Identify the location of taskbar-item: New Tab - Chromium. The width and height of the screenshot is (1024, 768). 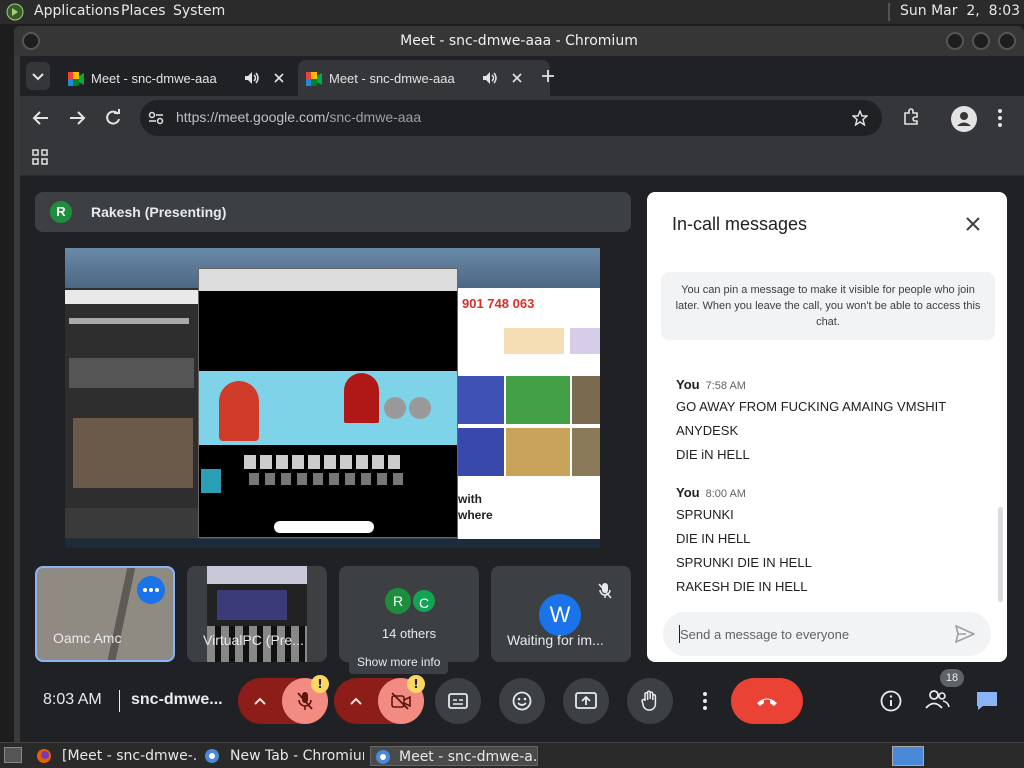
(284, 756).